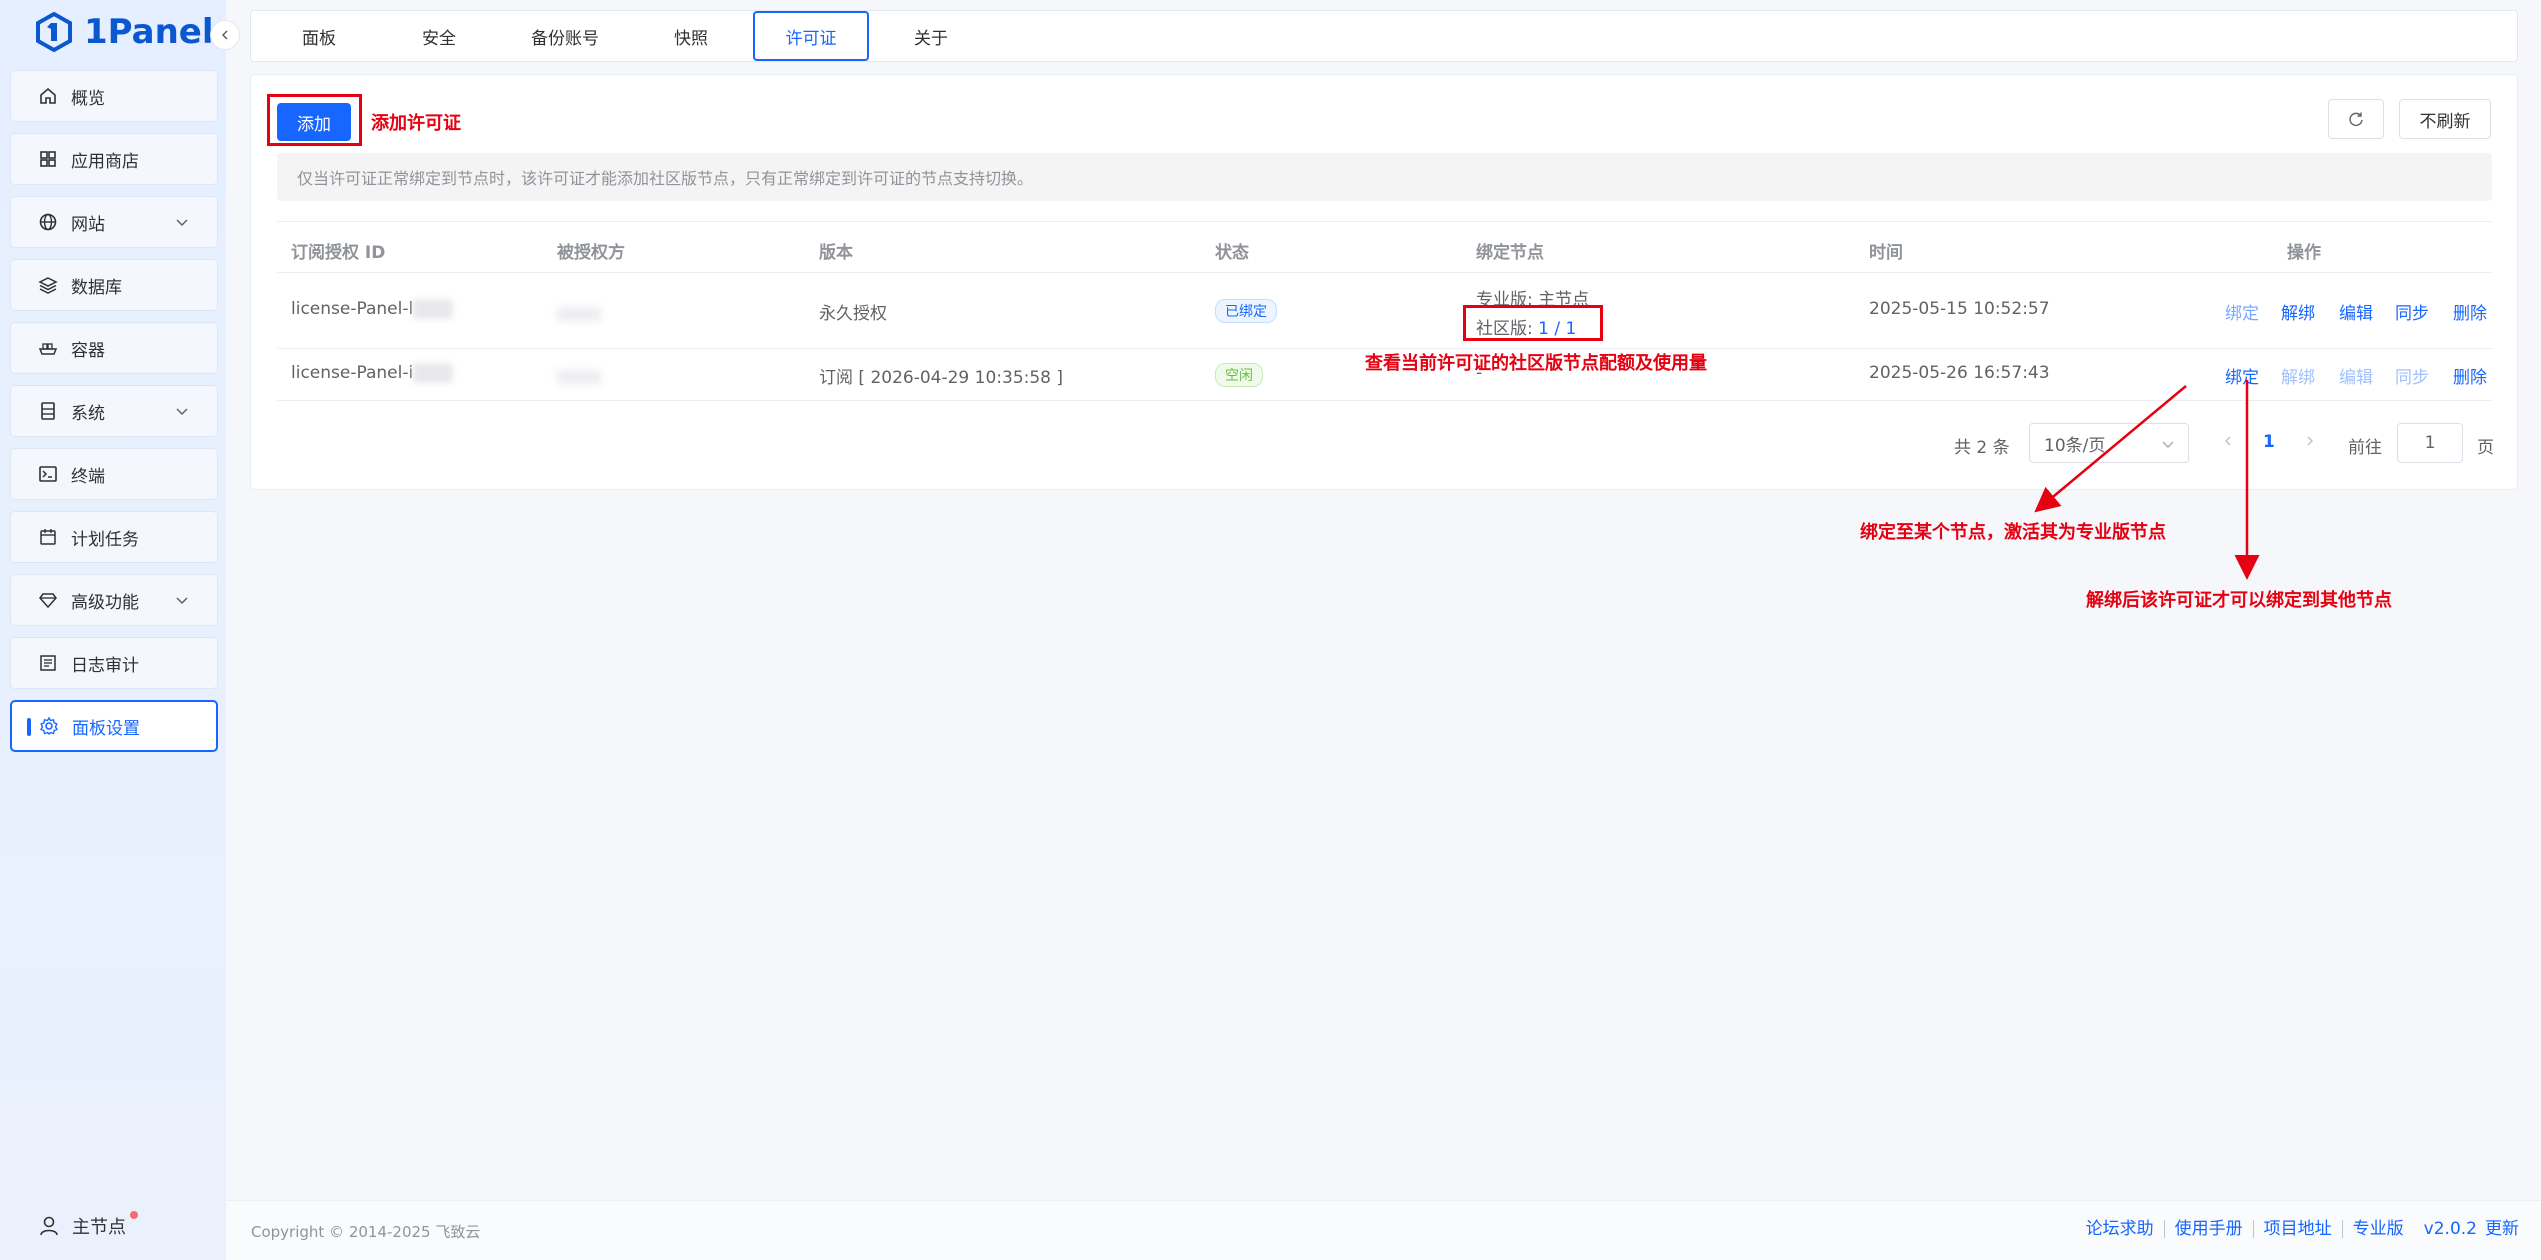  I want to click on annotation-bind: 绑定至某个节点，激活其为专业版节点, so click(2013, 532).